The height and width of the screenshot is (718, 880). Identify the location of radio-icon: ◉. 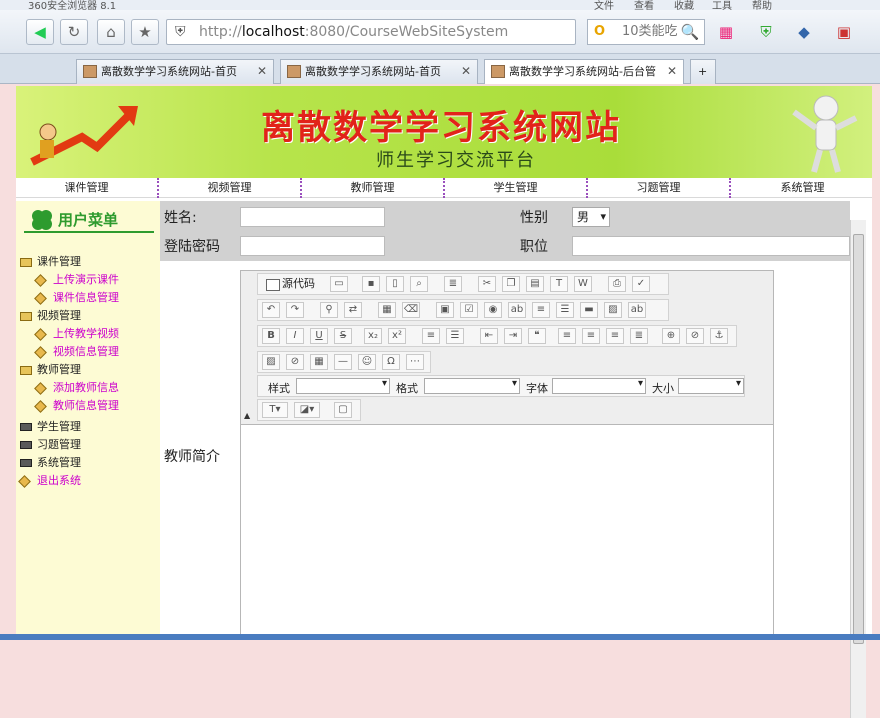
(493, 310).